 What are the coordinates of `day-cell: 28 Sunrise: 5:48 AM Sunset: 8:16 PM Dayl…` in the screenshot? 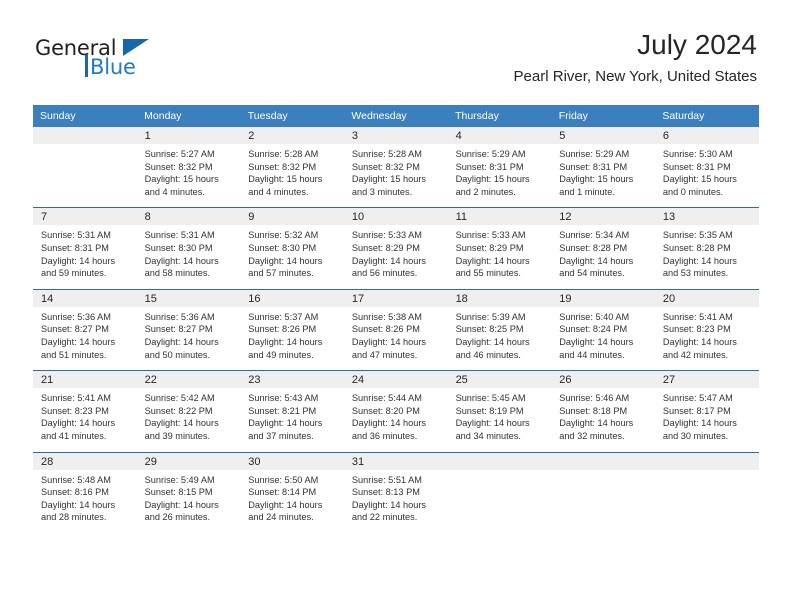 It's located at (85, 492).